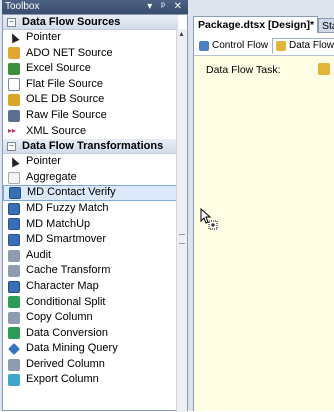  I want to click on tab-control-flow: Control Flow, so click(233, 46).